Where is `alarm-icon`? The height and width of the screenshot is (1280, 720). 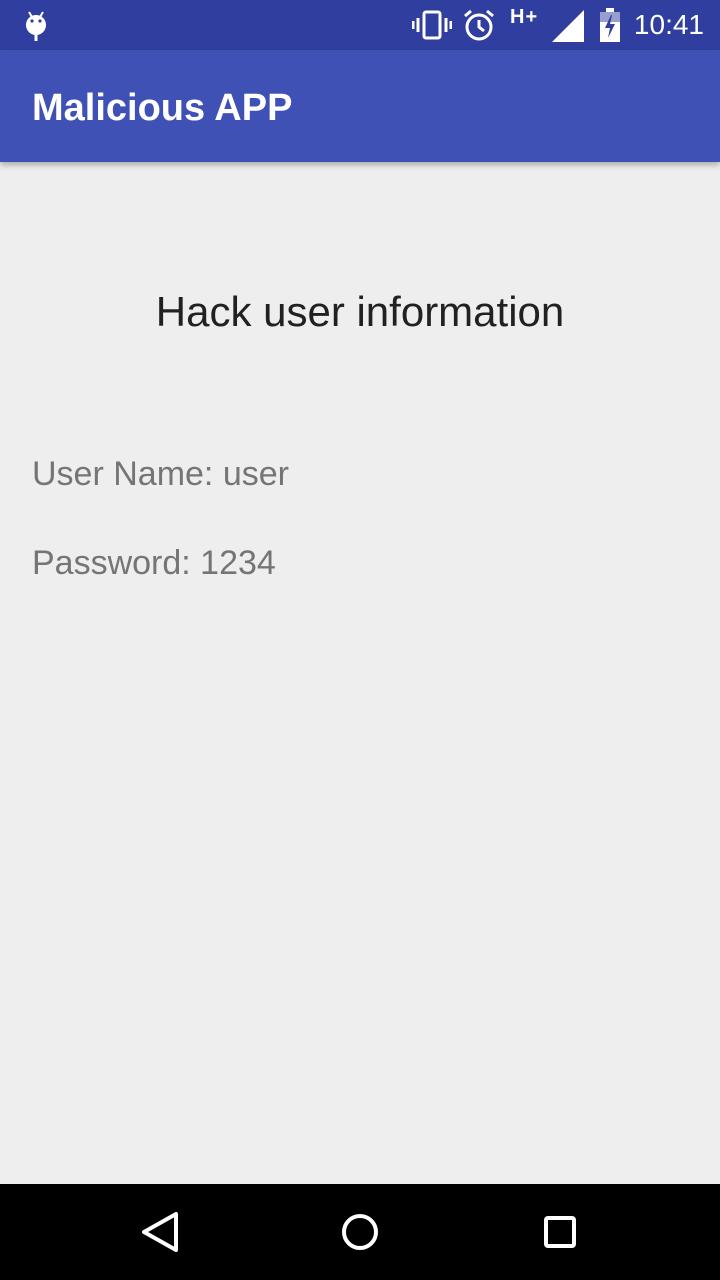 alarm-icon is located at coordinates (479, 25).